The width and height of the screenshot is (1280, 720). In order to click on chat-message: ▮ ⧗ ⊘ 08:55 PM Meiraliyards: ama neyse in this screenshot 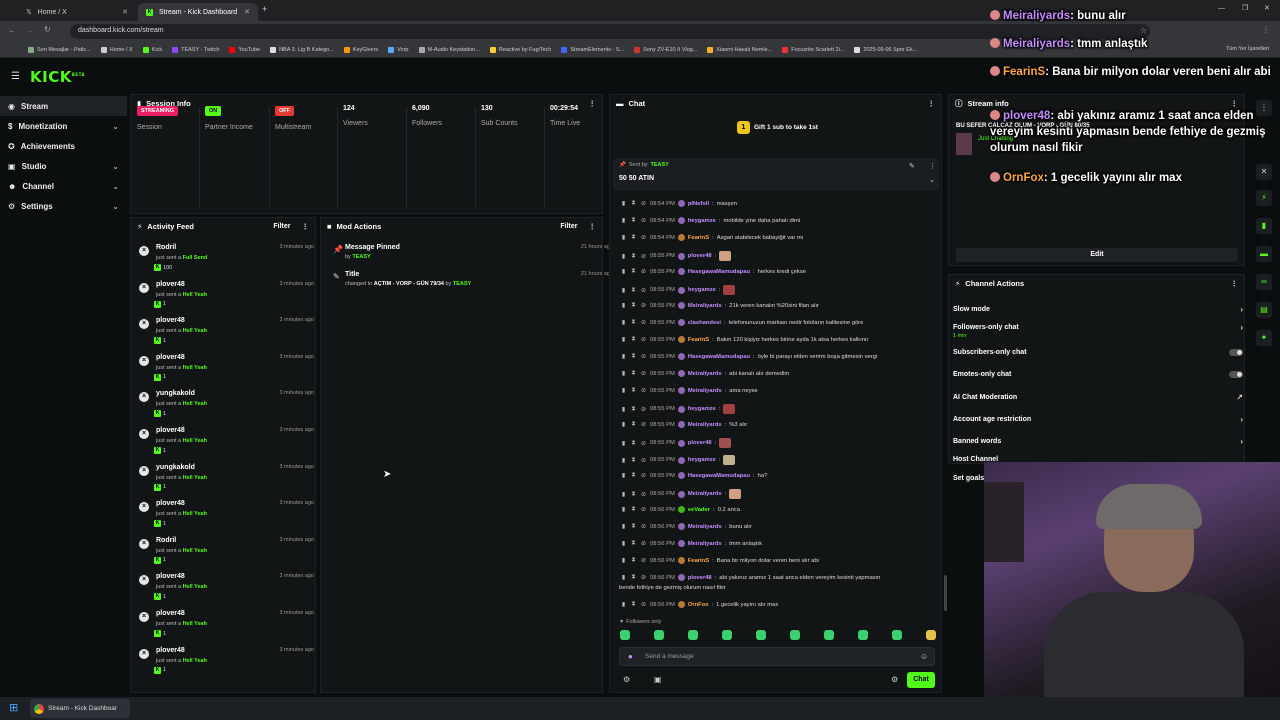, I will do `click(780, 390)`.